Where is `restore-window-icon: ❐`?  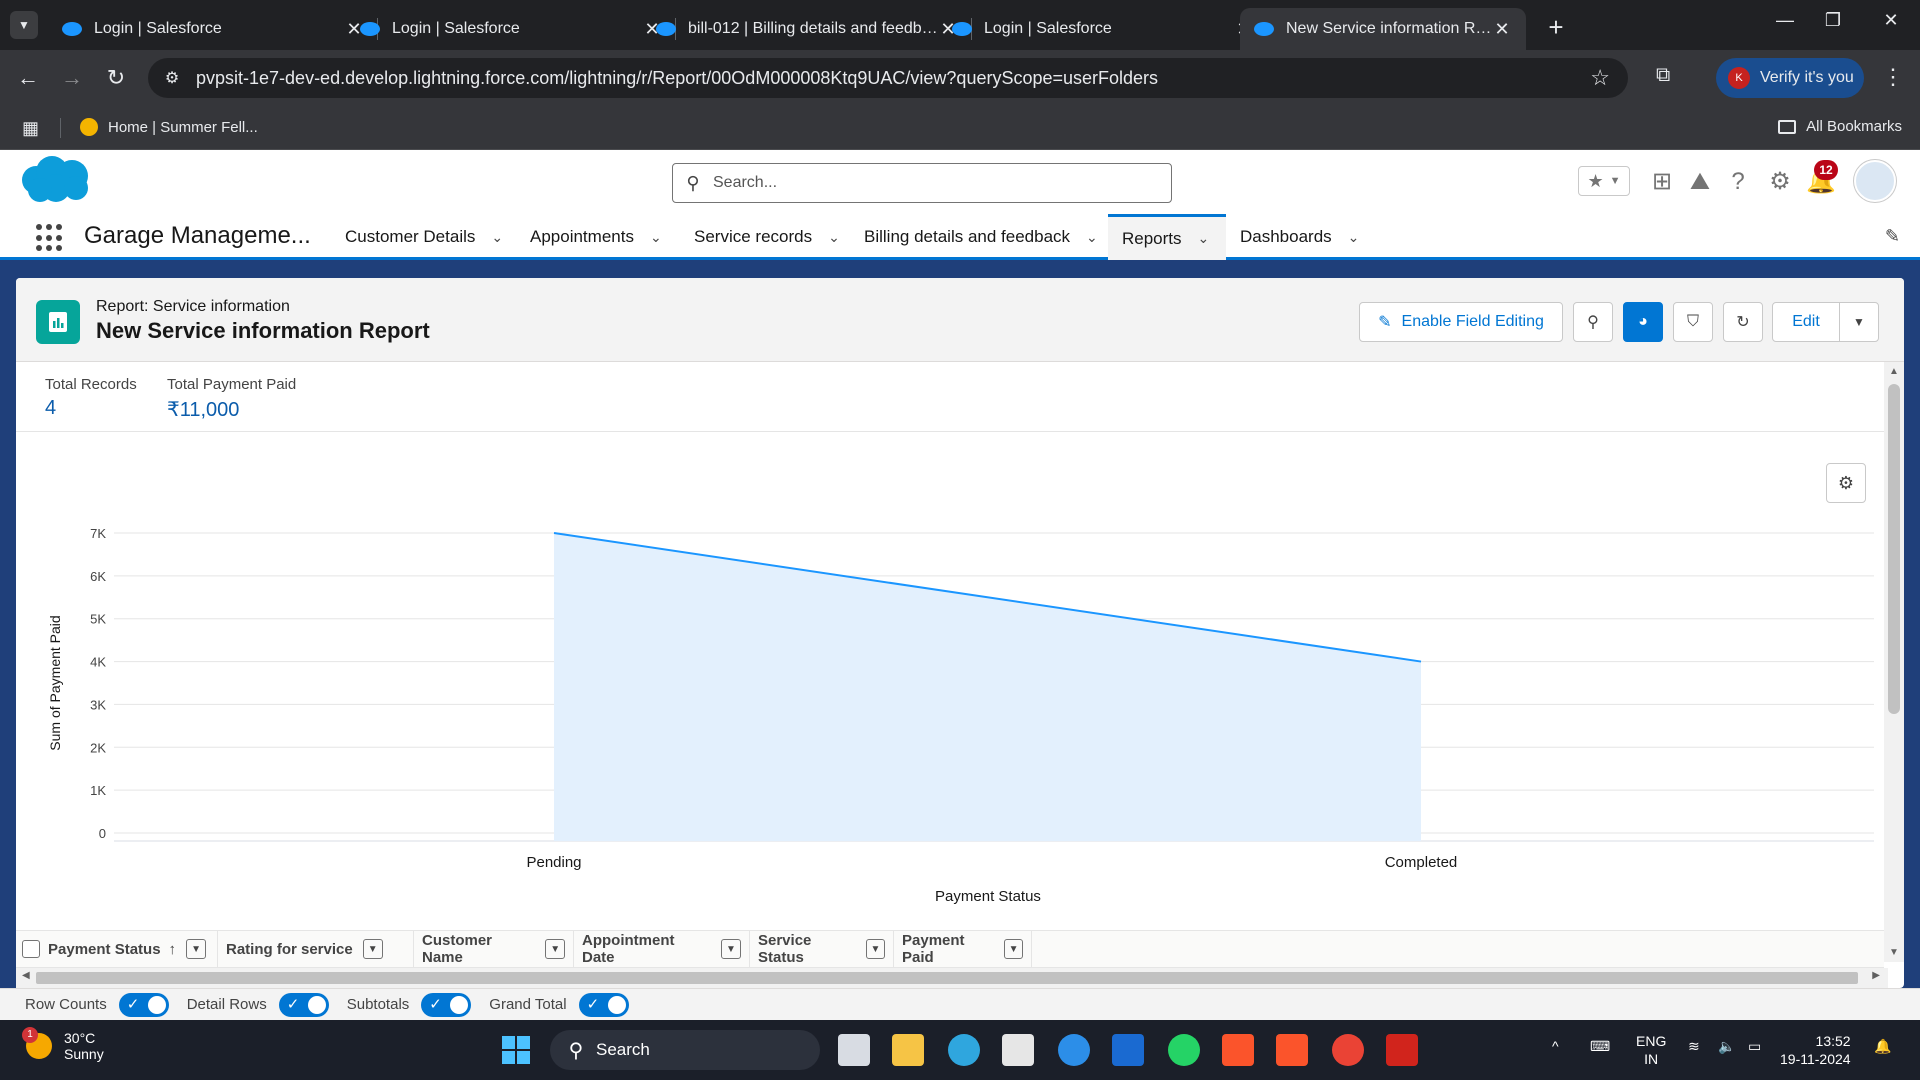
restore-window-icon: ❐ is located at coordinates (1833, 20).